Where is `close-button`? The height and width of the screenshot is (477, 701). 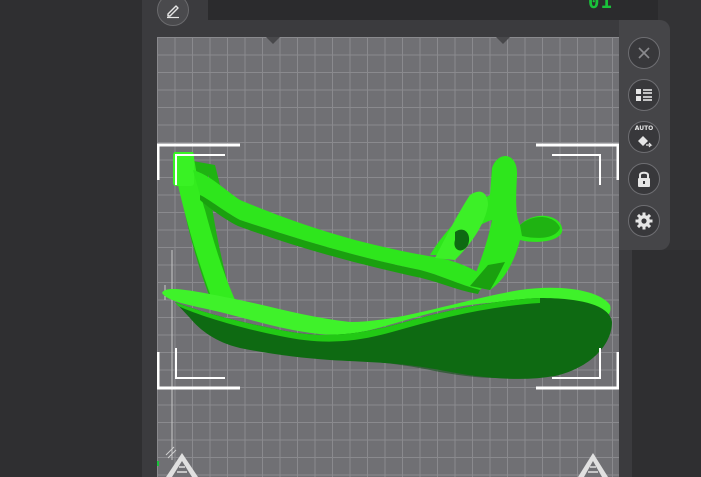
close-button is located at coordinates (644, 53).